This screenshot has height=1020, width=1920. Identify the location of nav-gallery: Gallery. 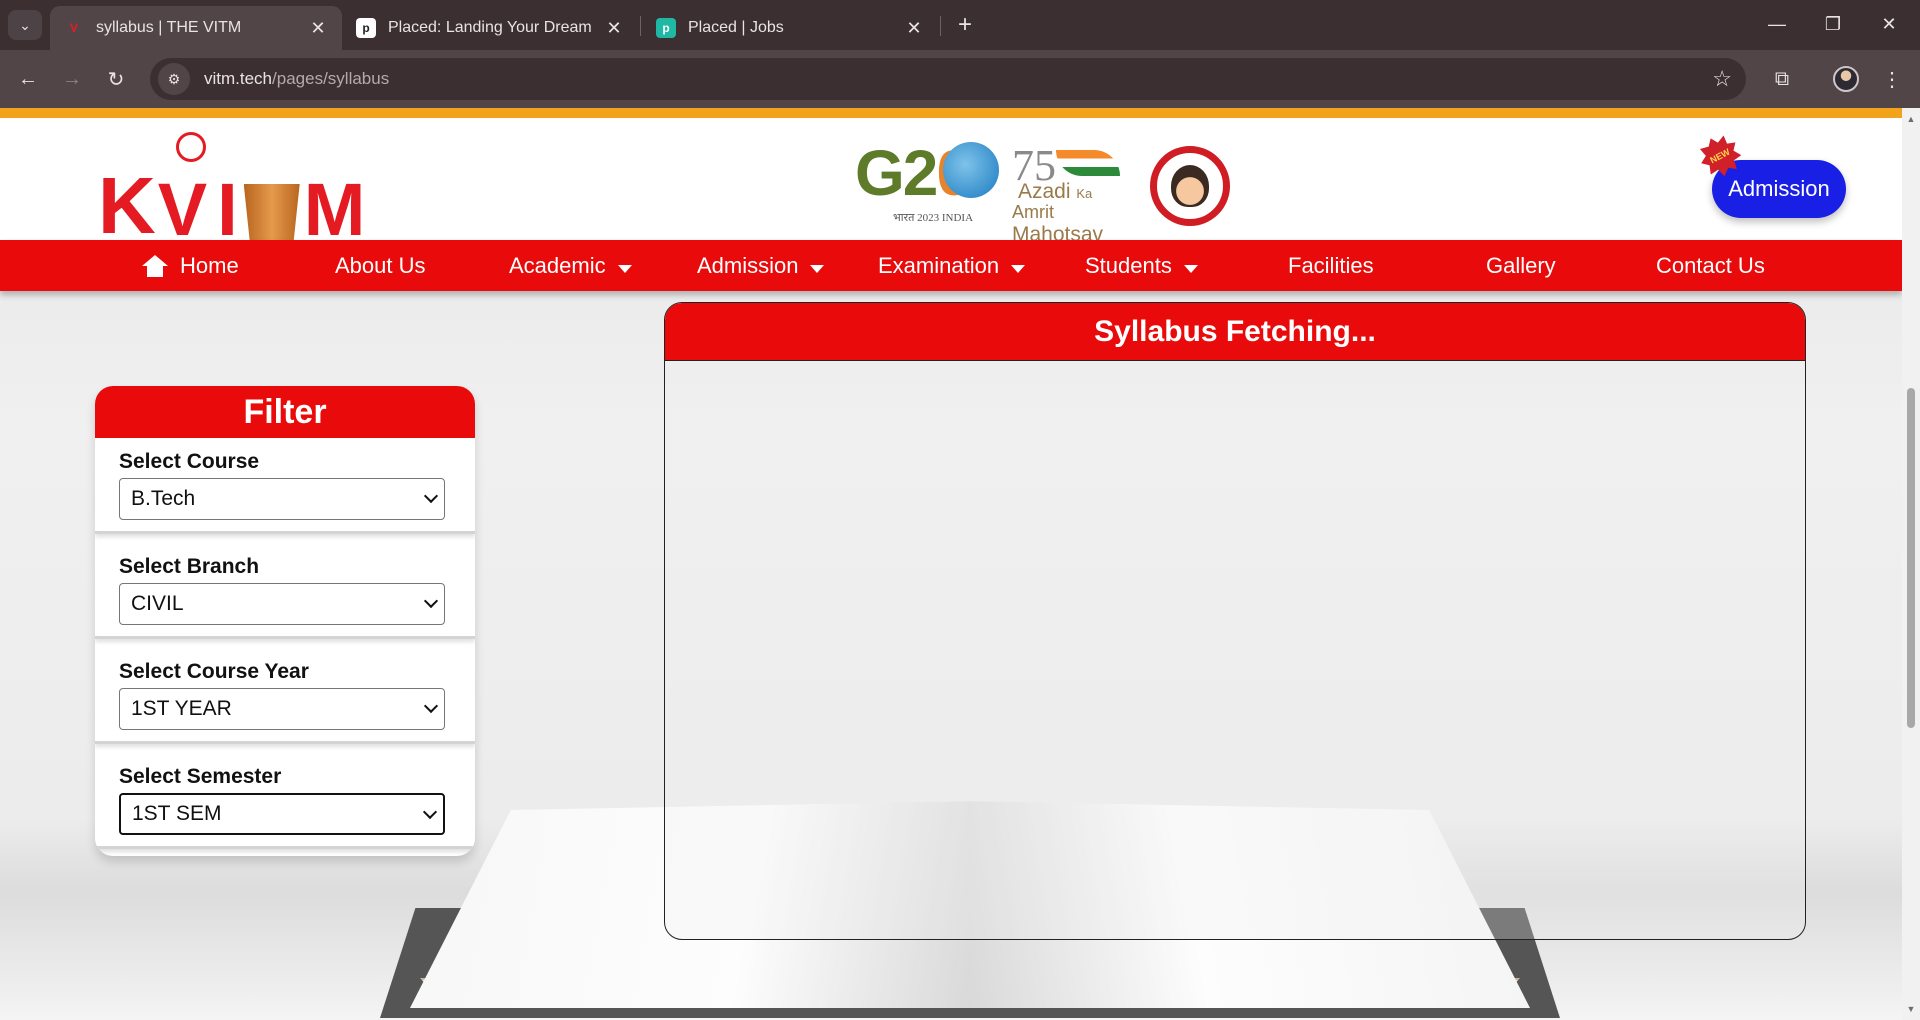
(1521, 265).